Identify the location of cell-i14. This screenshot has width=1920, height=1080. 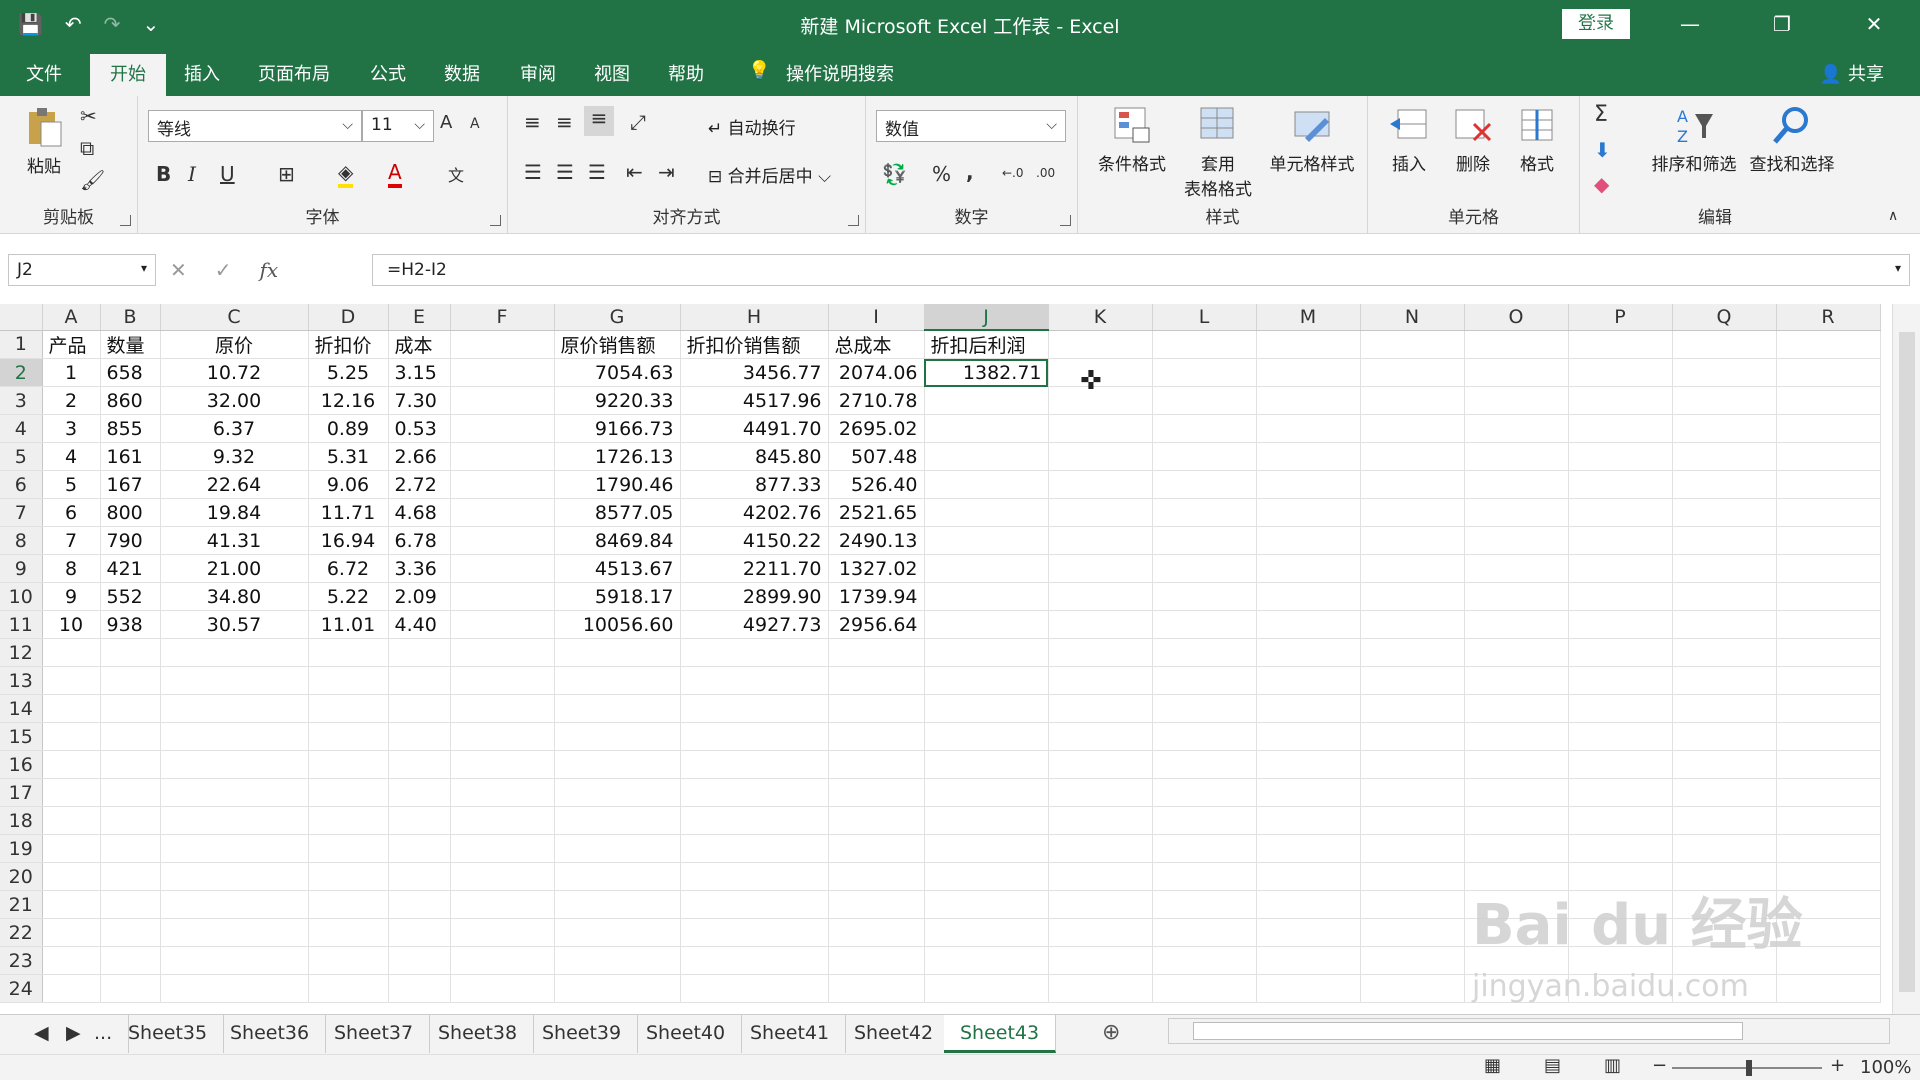
(876, 708).